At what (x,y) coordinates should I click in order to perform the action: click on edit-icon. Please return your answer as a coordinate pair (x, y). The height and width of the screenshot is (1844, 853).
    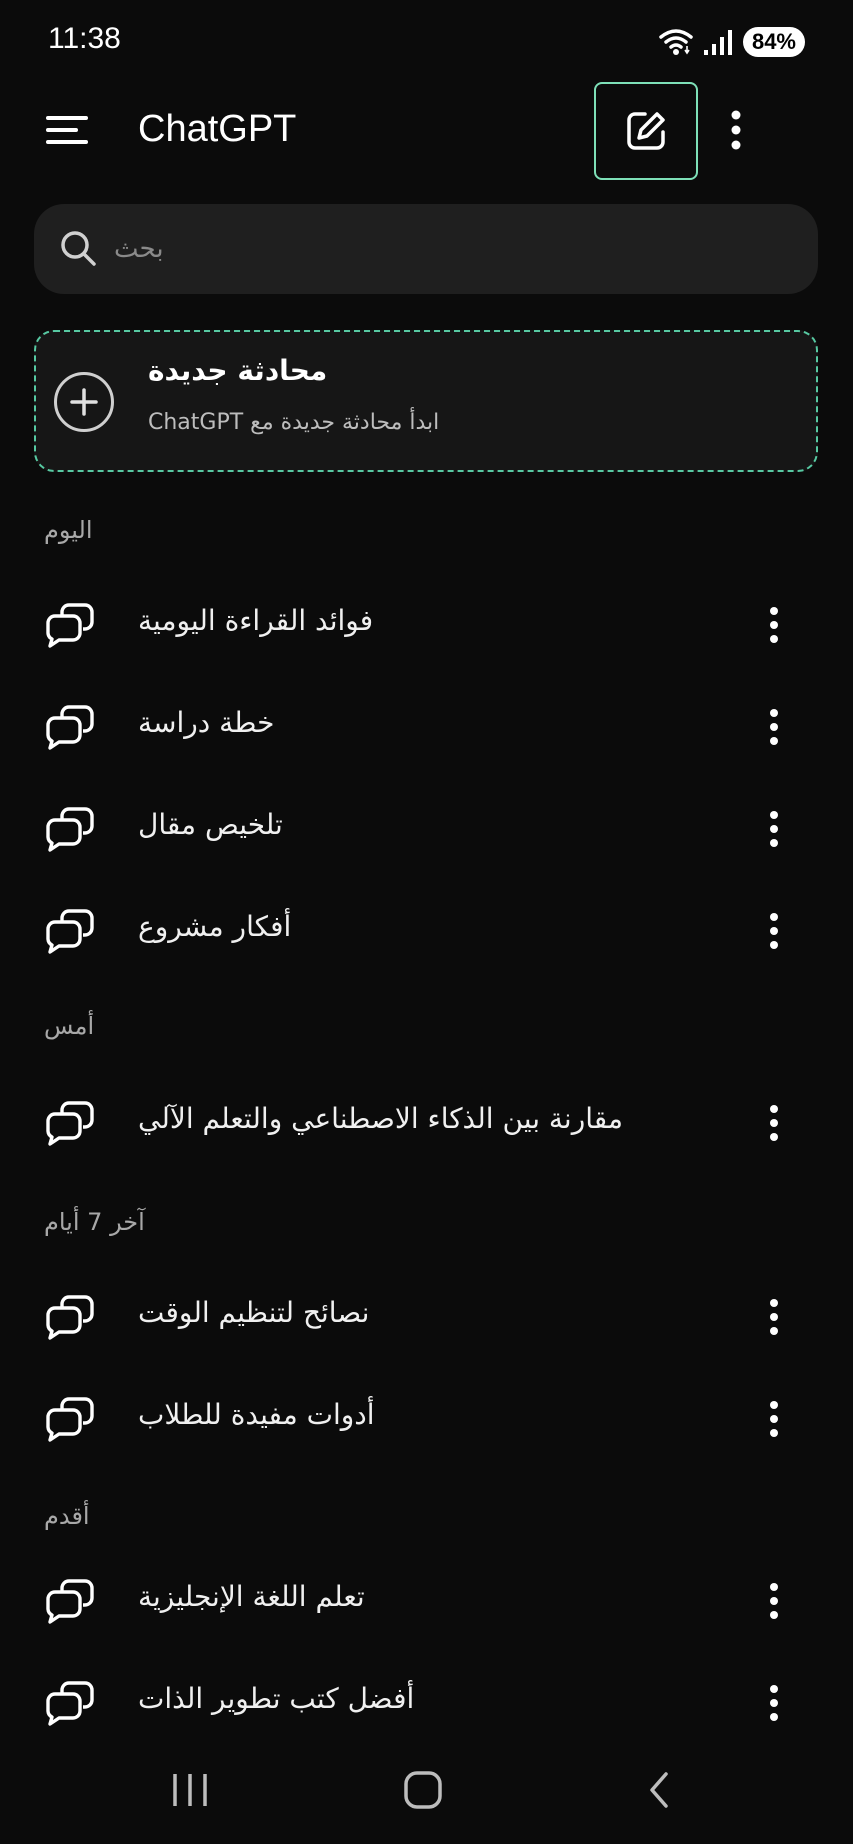
    Looking at the image, I should click on (646, 131).